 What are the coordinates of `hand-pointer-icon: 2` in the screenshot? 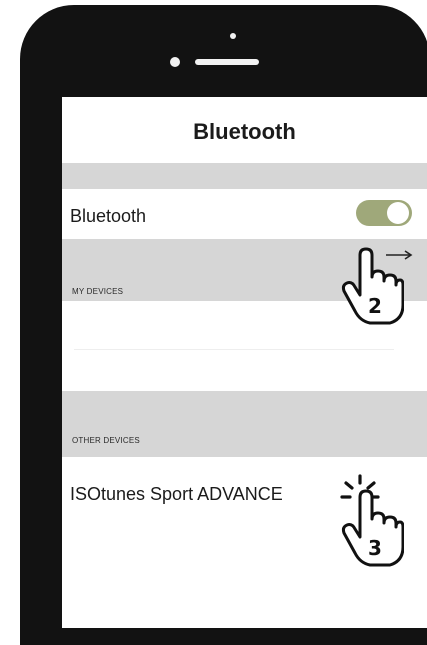 It's located at (372, 286).